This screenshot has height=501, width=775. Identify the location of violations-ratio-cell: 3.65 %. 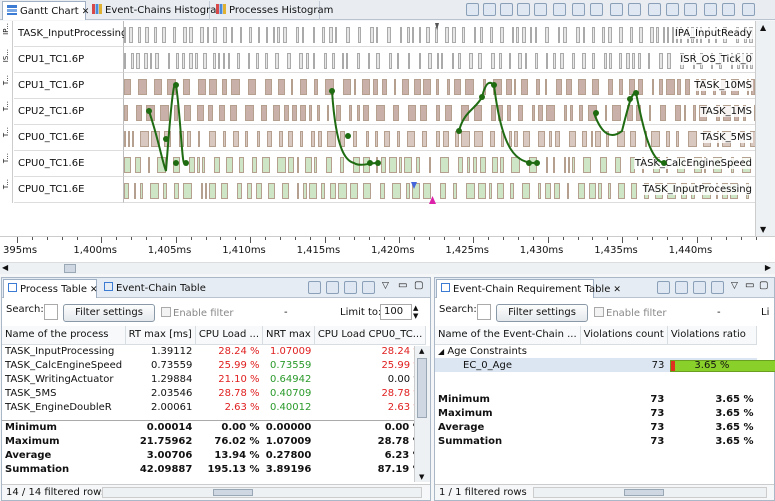
(721, 365).